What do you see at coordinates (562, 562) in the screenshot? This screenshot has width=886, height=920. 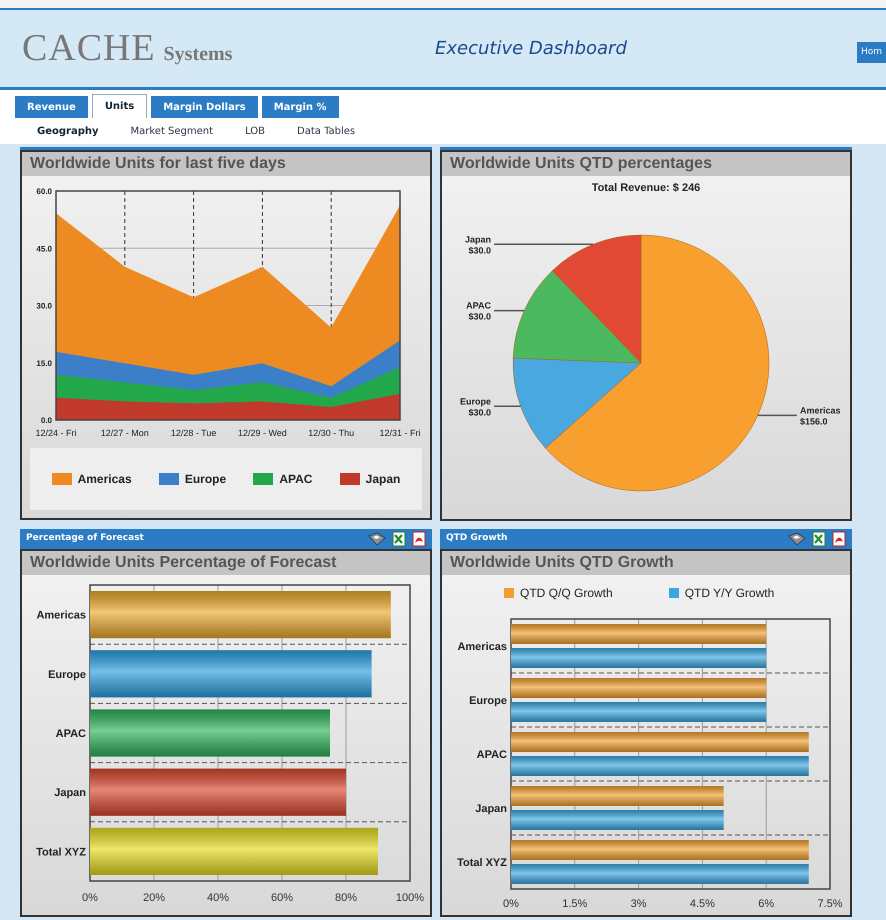 I see `panel-title: Worldwide Units QTD Growth` at bounding box center [562, 562].